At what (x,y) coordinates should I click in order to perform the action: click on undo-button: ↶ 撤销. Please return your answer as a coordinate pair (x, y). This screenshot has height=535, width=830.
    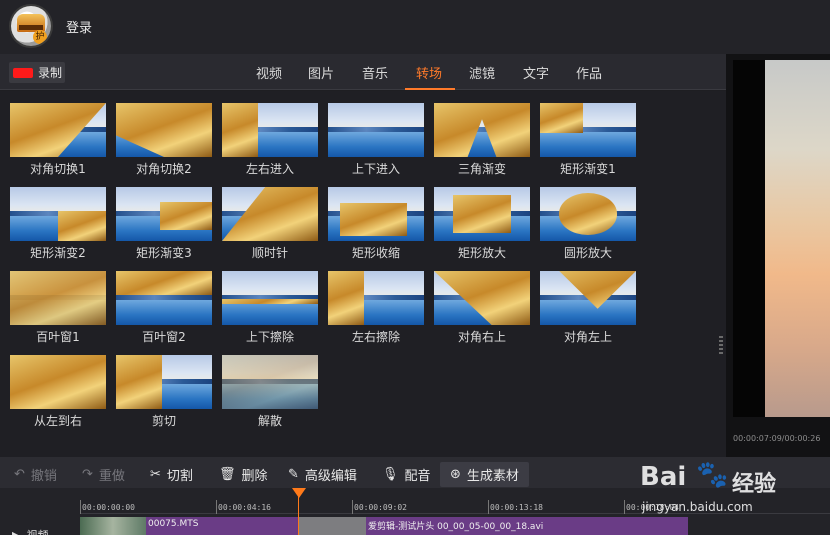
    Looking at the image, I should click on (35, 474).